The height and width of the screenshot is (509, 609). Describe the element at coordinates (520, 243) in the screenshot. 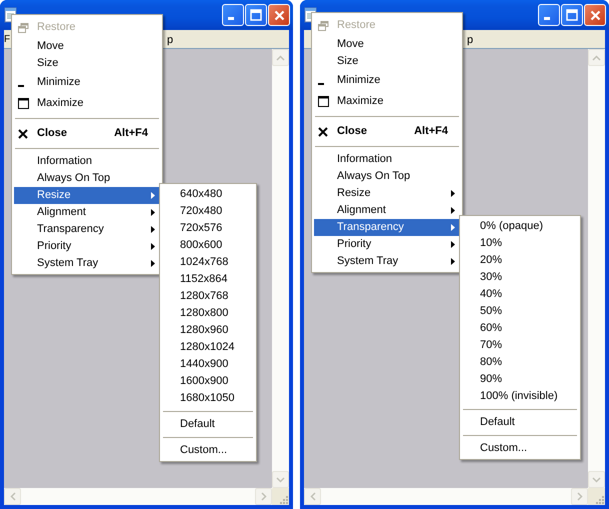

I see `menu-item: 10%` at that location.